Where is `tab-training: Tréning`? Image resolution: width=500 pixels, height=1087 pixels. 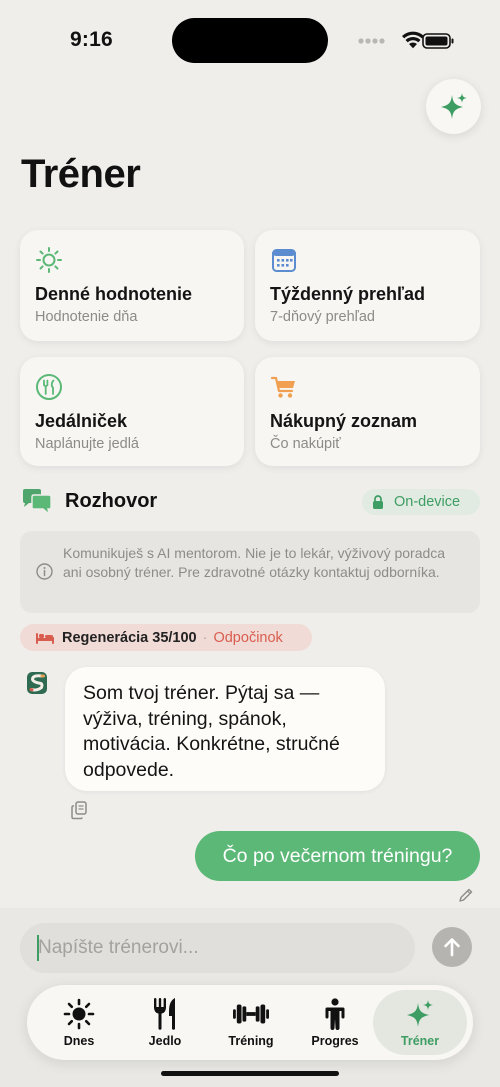 tab-training: Tréning is located at coordinates (251, 1022).